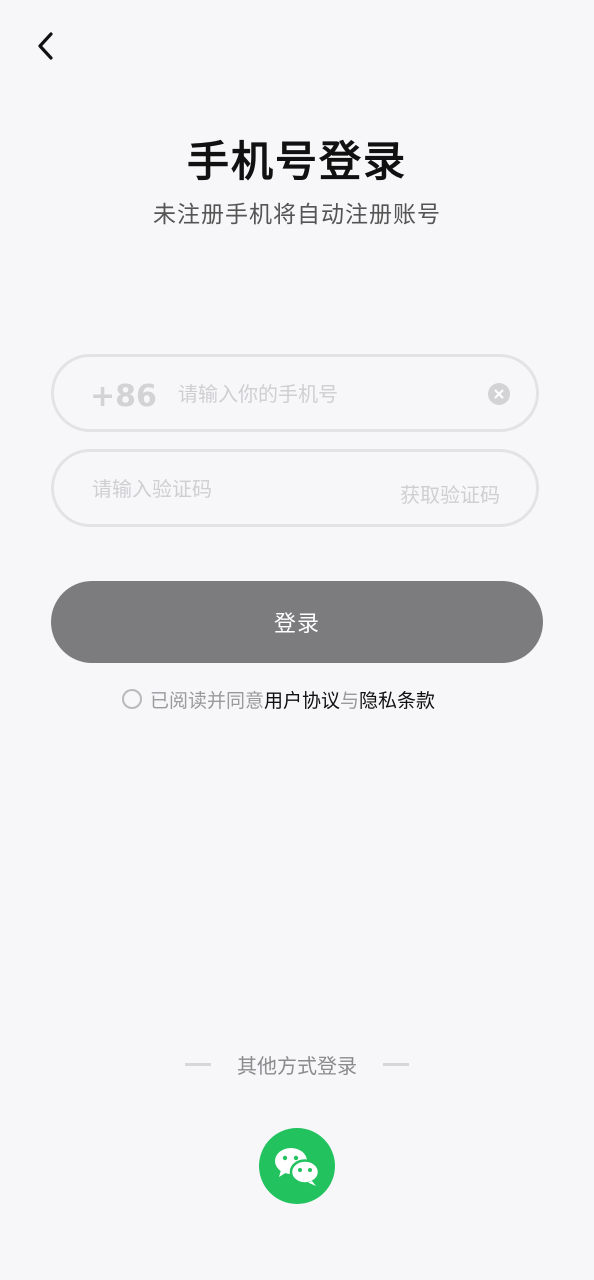  Describe the element at coordinates (232, 489) in the screenshot. I see `verification-code-input` at that location.